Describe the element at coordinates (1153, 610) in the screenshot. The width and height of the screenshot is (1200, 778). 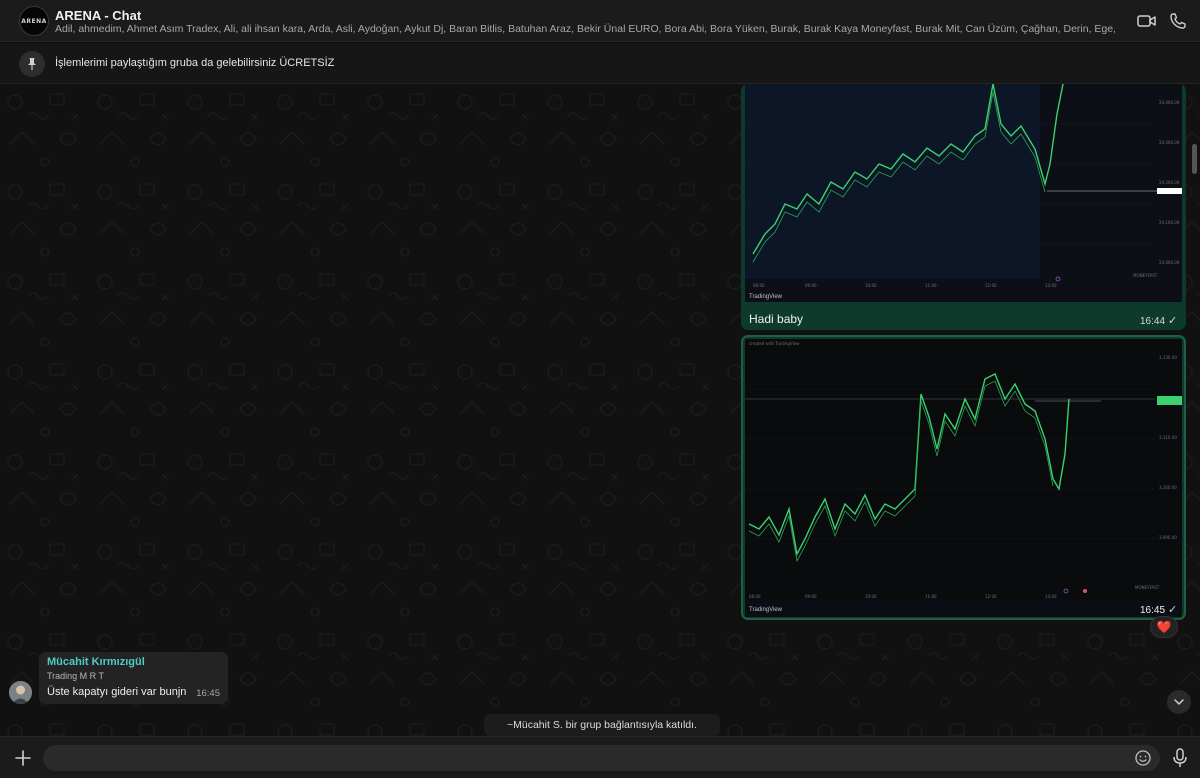
I see `message-time-text: 16:45` at that location.